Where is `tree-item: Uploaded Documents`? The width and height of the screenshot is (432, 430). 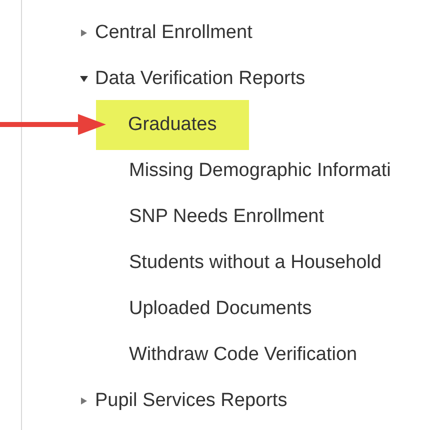 tree-item: Uploaded Documents is located at coordinates (220, 309).